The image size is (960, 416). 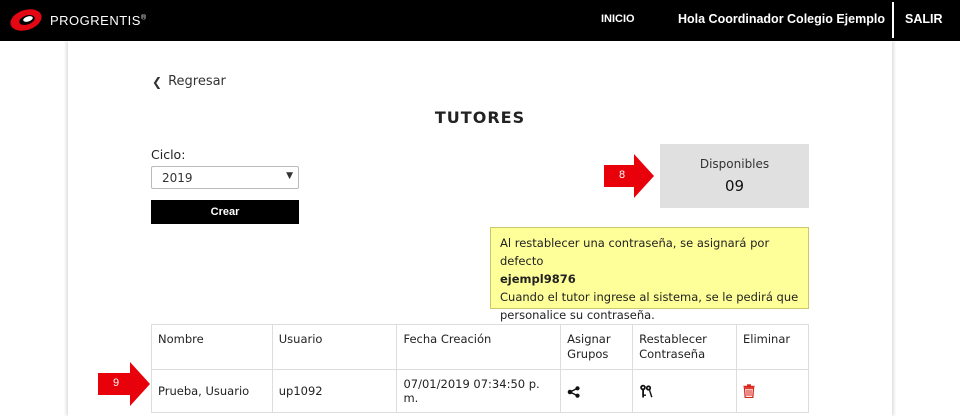 I want to click on back-link-label: Regresar, so click(x=197, y=81).